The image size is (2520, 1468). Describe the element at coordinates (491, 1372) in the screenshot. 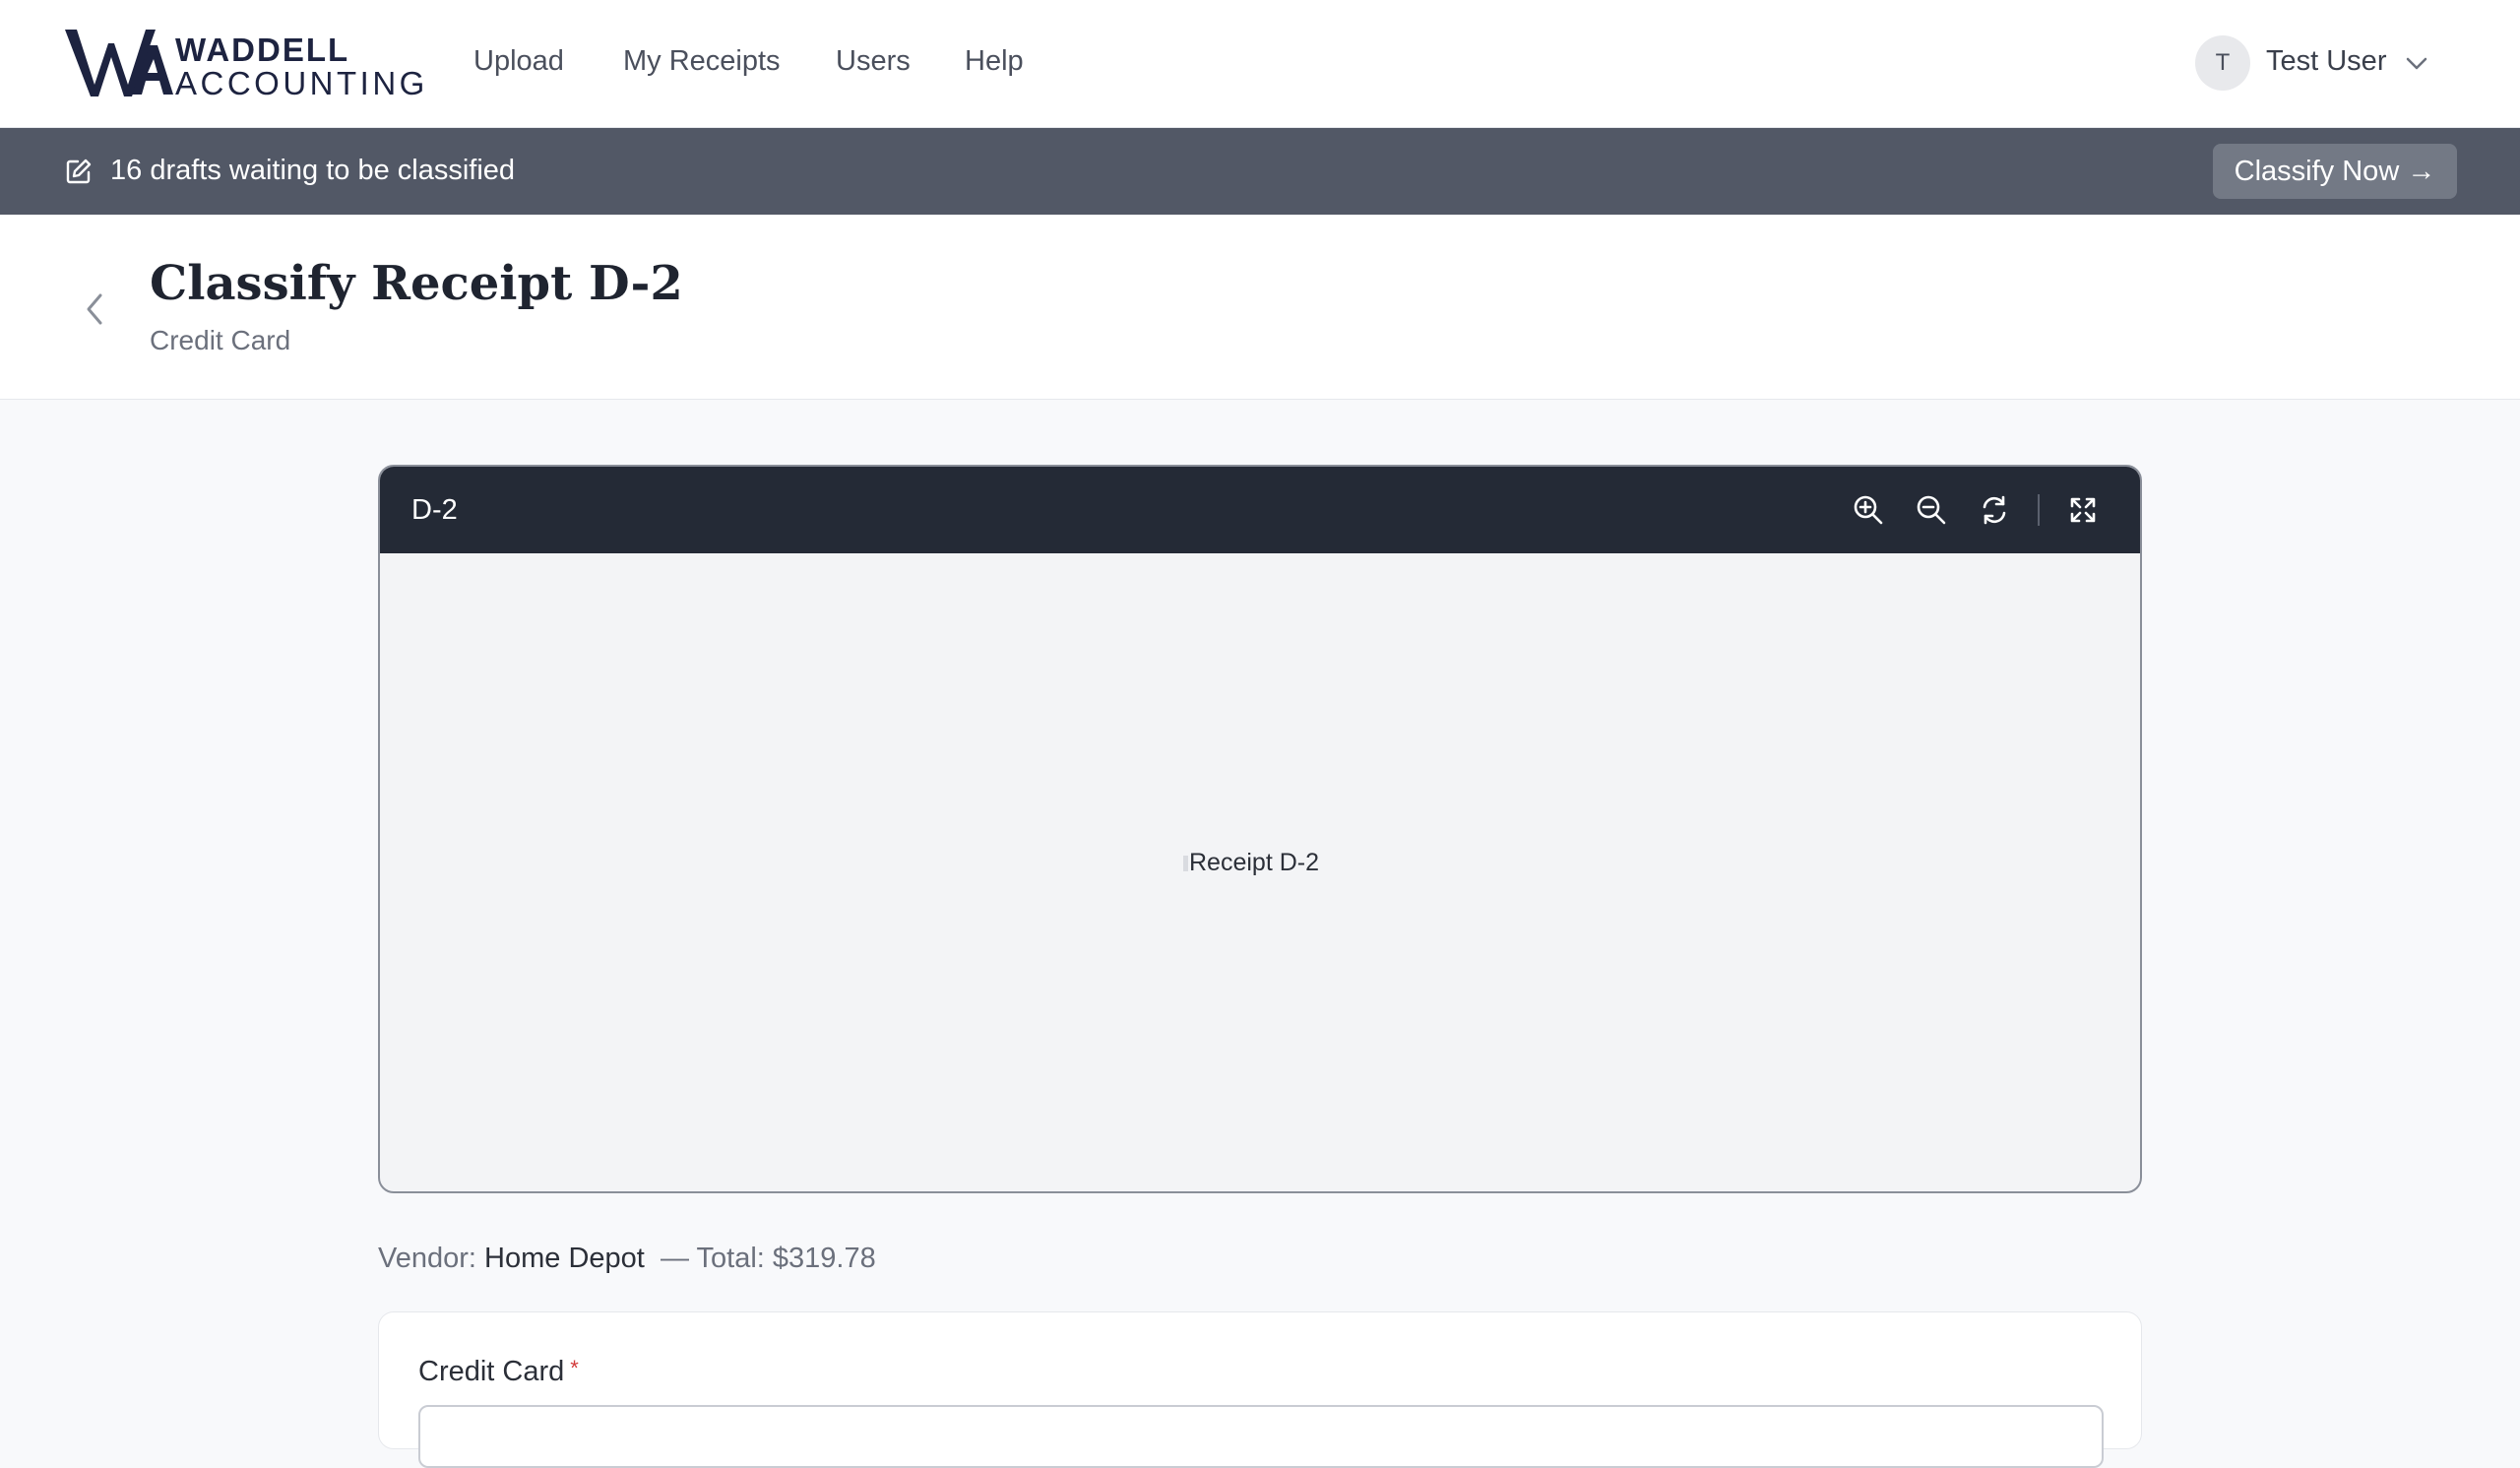

I see `credit-card-label-text: Credit Card` at that location.